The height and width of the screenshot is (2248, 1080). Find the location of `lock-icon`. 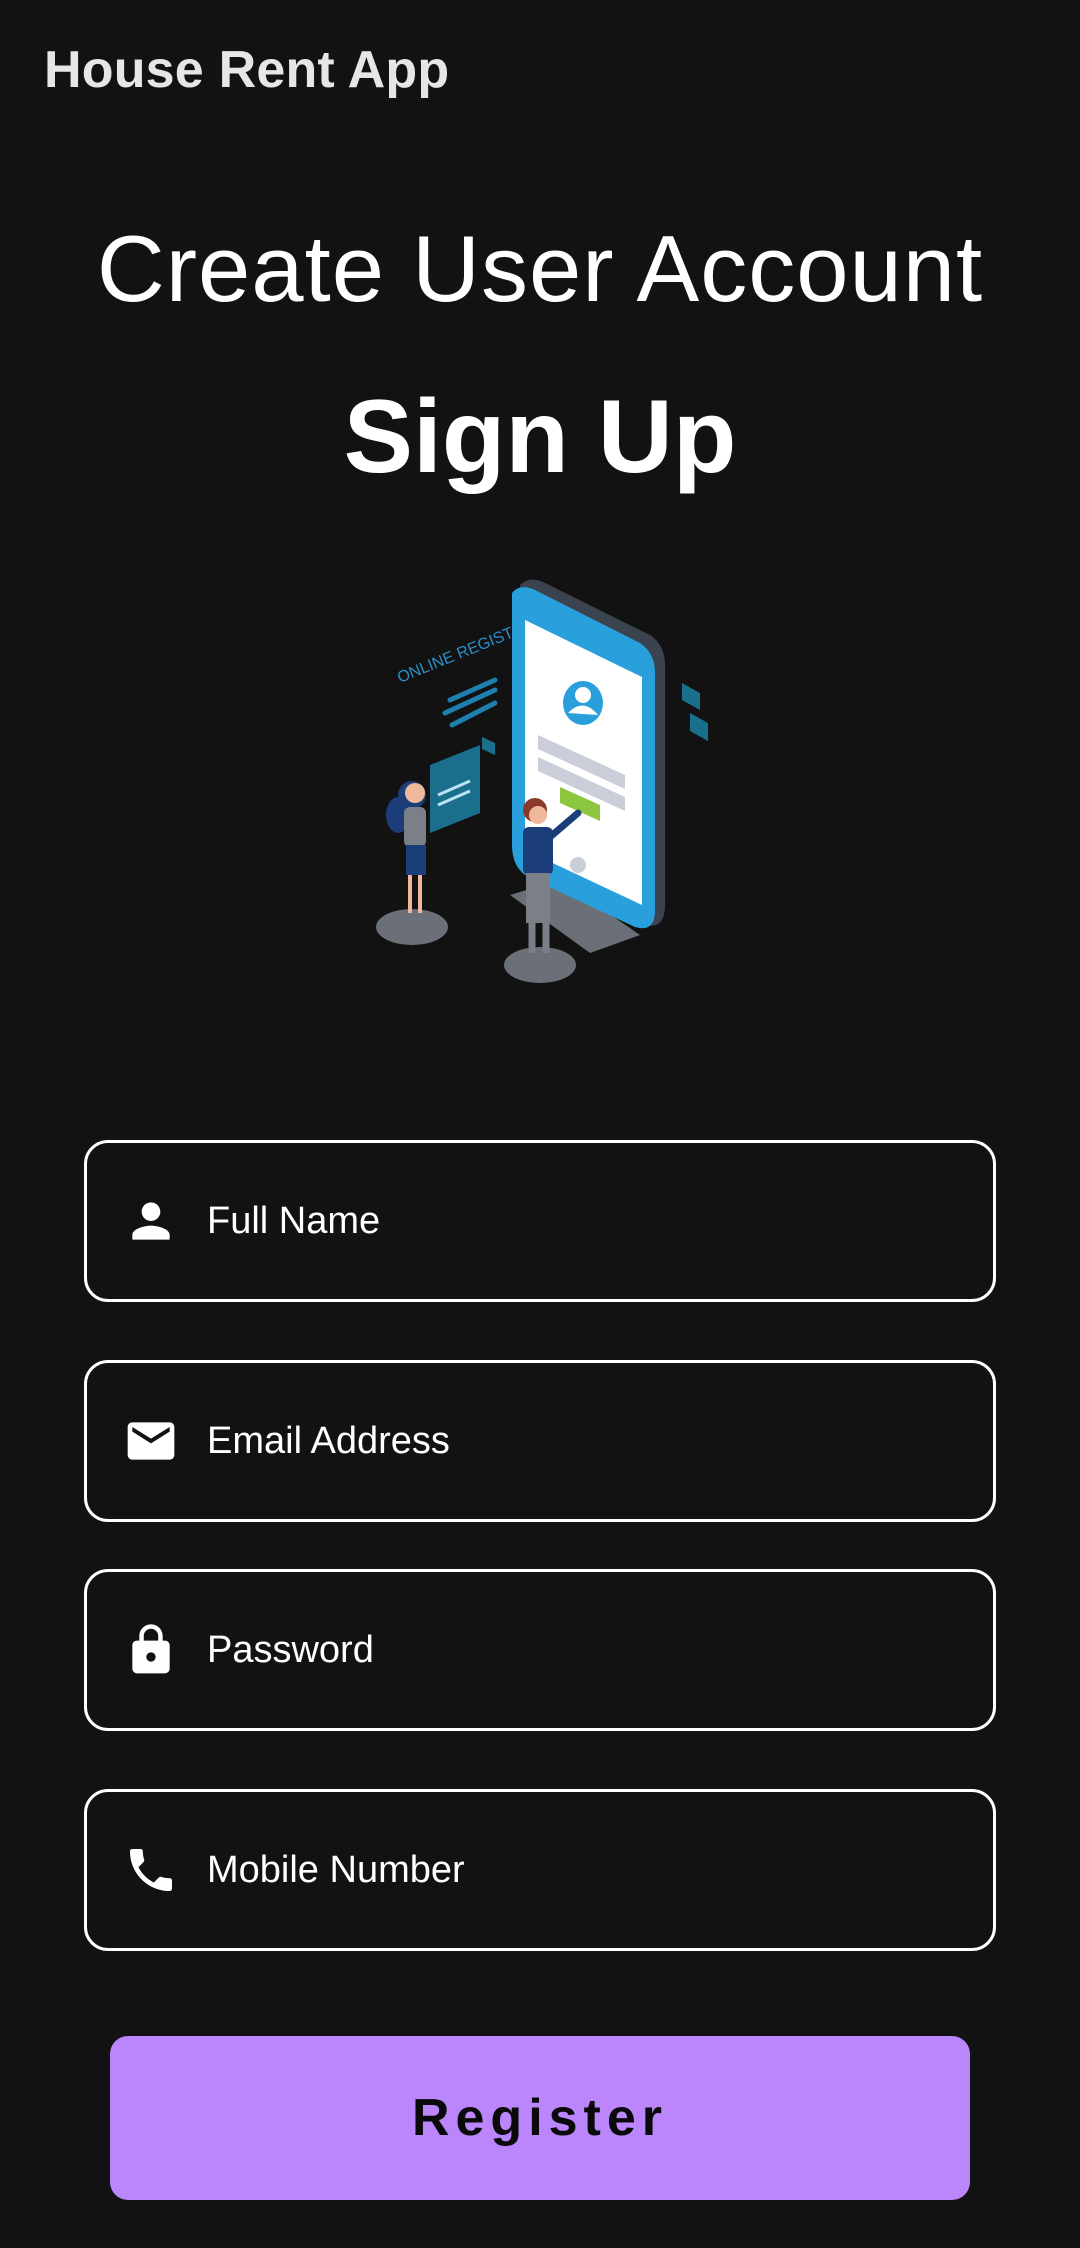

lock-icon is located at coordinates (151, 1650).